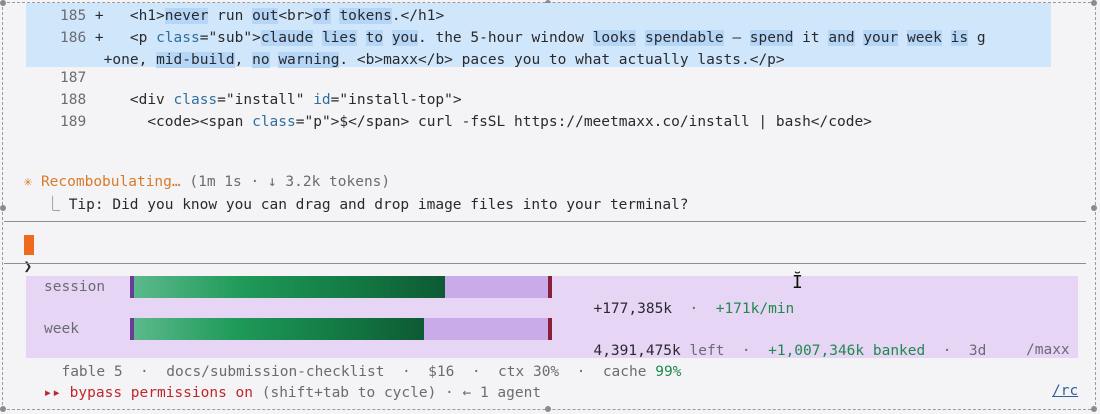  I want to click on bypass-hint: (shift+tab to cycle) · ← 1 agent, so click(397, 393).